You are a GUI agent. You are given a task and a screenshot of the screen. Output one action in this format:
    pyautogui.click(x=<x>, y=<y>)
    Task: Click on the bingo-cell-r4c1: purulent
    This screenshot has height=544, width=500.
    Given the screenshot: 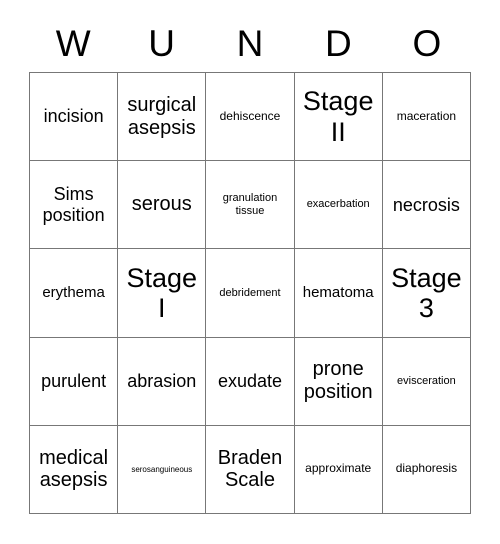 What is the action you would take?
    pyautogui.click(x=74, y=381)
    